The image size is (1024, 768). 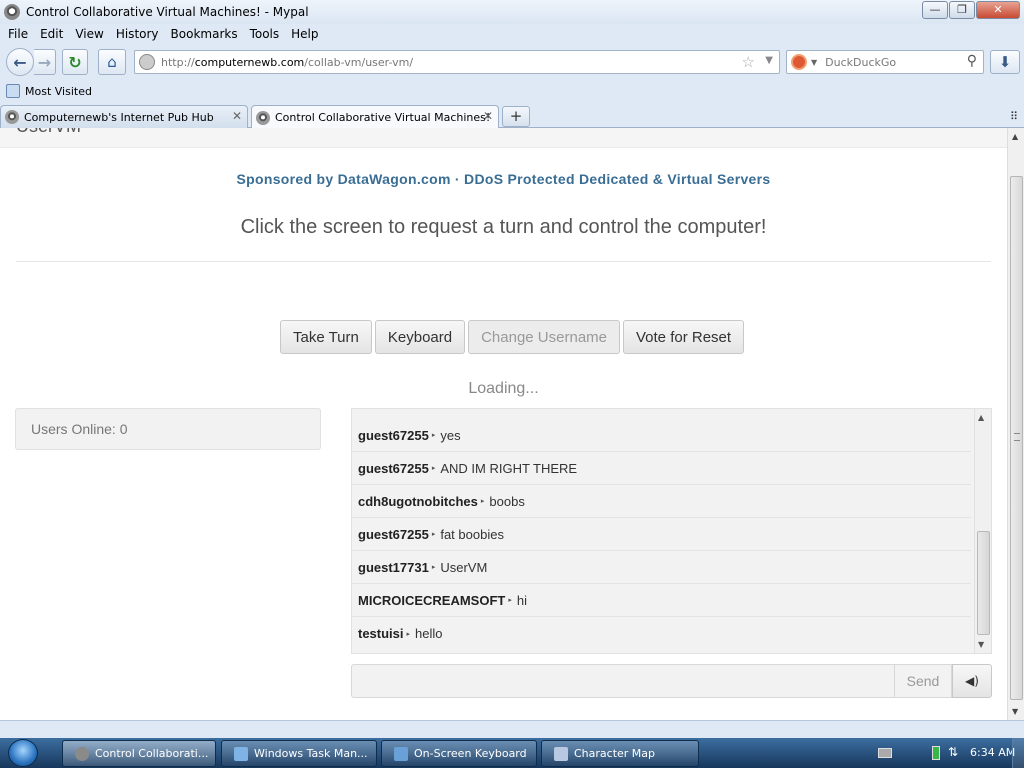 I want to click on network-icon: ⇅, so click(x=953, y=752).